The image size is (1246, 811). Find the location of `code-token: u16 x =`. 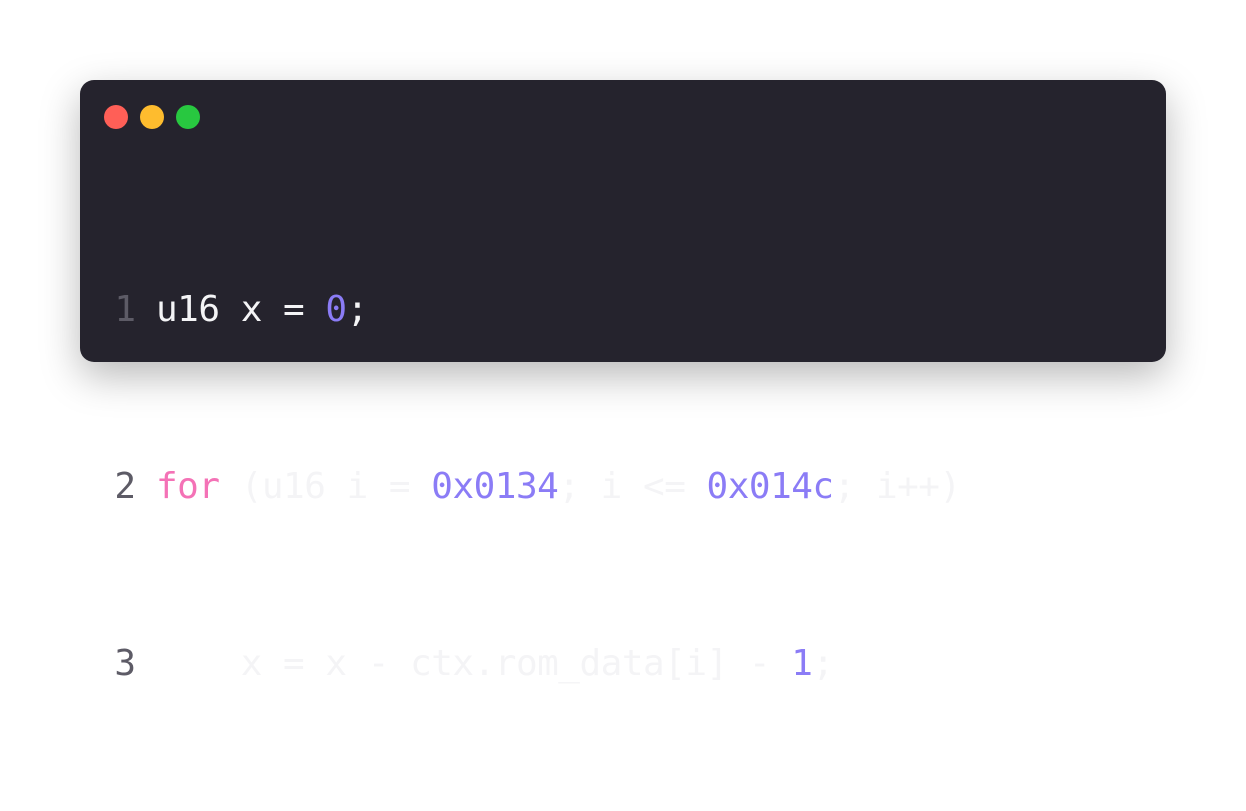

code-token: u16 x = is located at coordinates (241, 309).